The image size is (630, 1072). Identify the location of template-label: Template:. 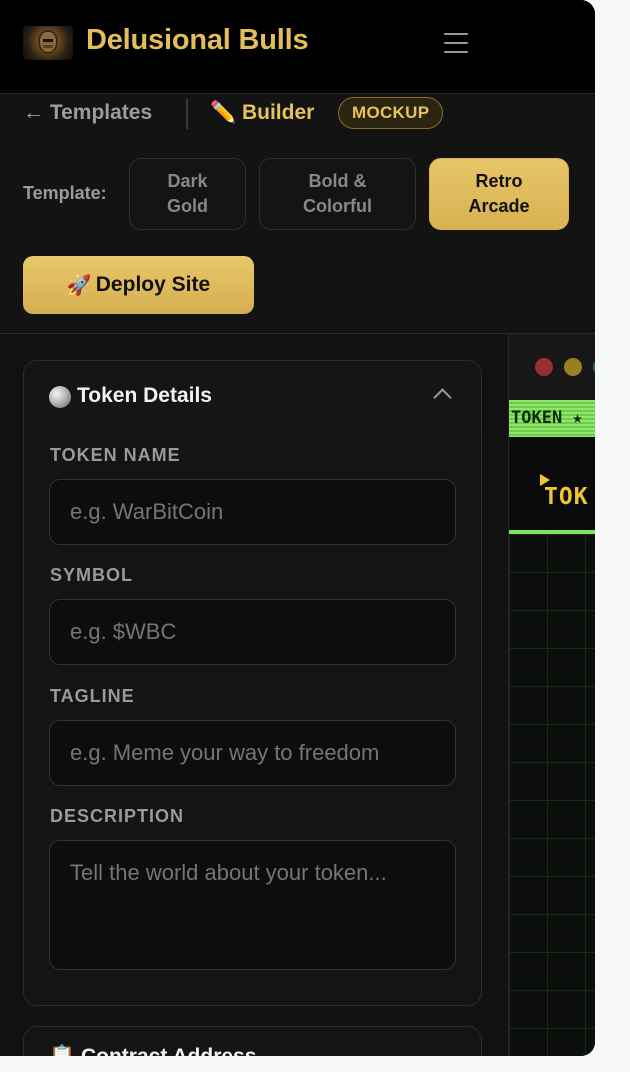
(65, 193).